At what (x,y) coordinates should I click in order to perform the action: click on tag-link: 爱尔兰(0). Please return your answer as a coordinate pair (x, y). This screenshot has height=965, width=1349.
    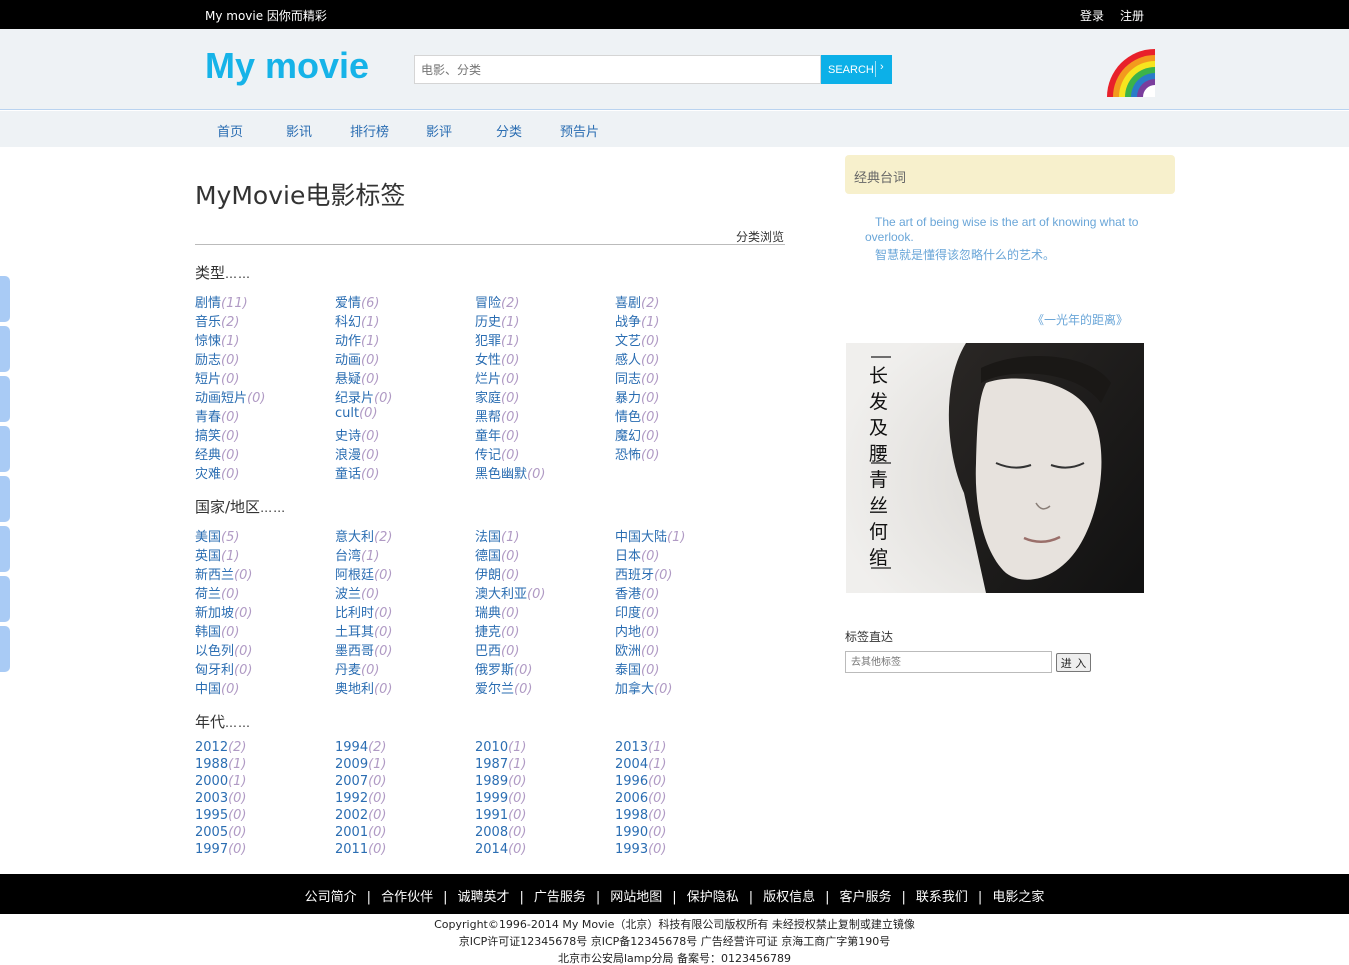
    Looking at the image, I should click on (503, 687).